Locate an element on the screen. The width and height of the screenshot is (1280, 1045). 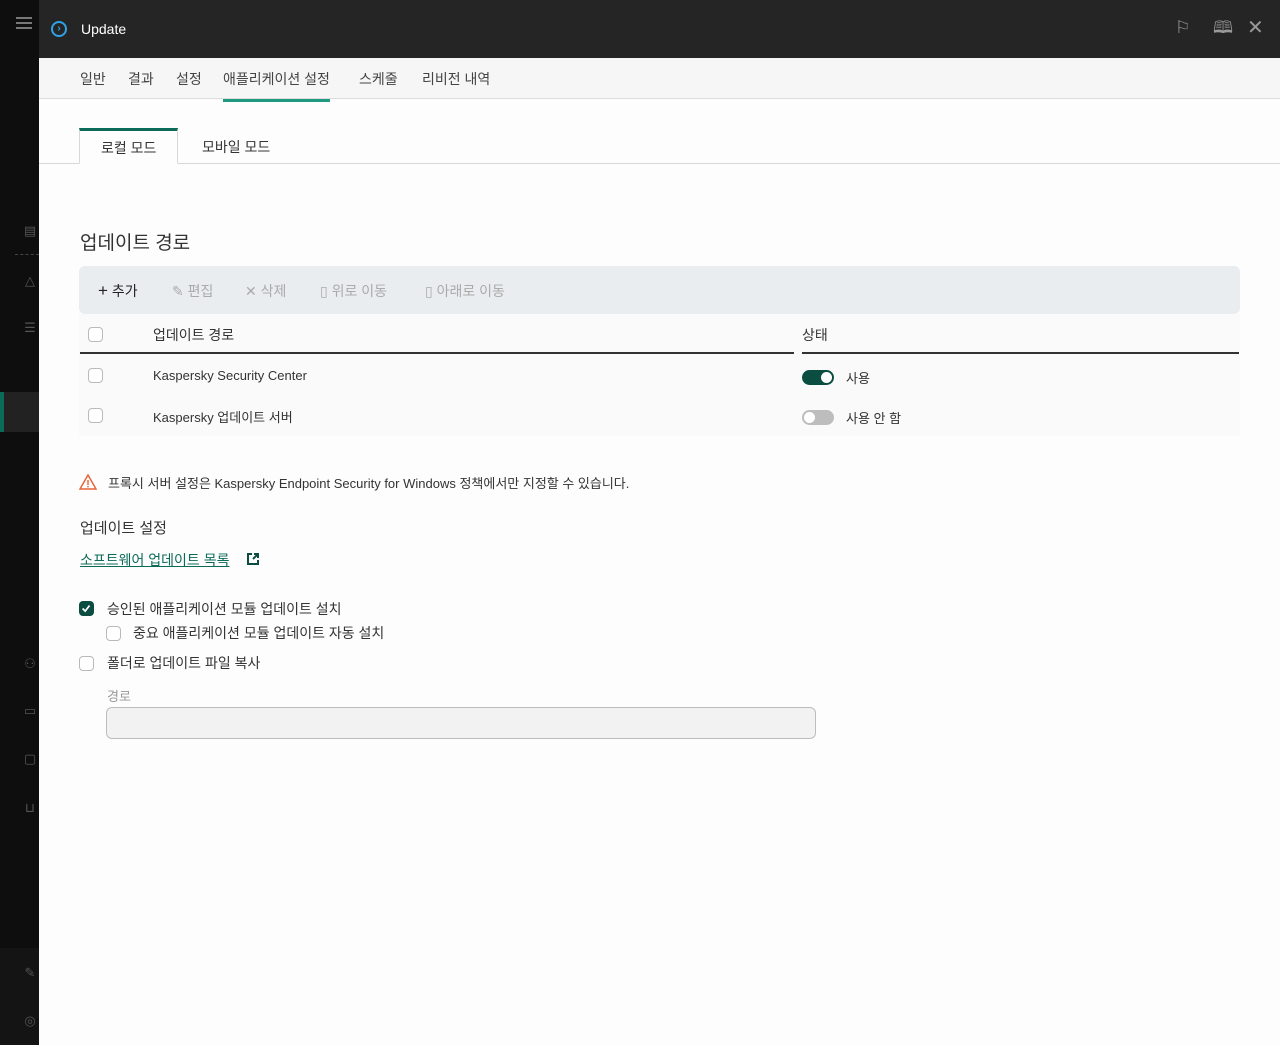
column-header-status: 상태 is located at coordinates (815, 335).